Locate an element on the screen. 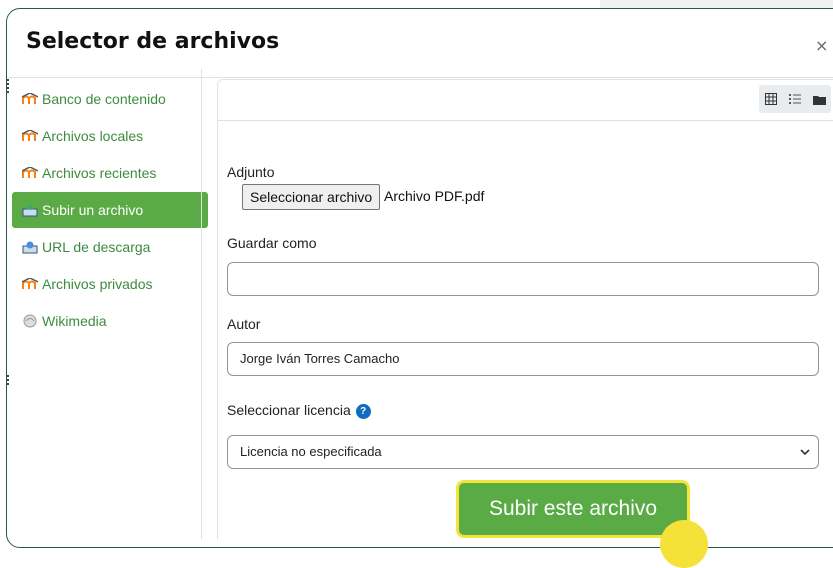 The height and width of the screenshot is (568, 833). list-view-icon is located at coordinates (795, 99).